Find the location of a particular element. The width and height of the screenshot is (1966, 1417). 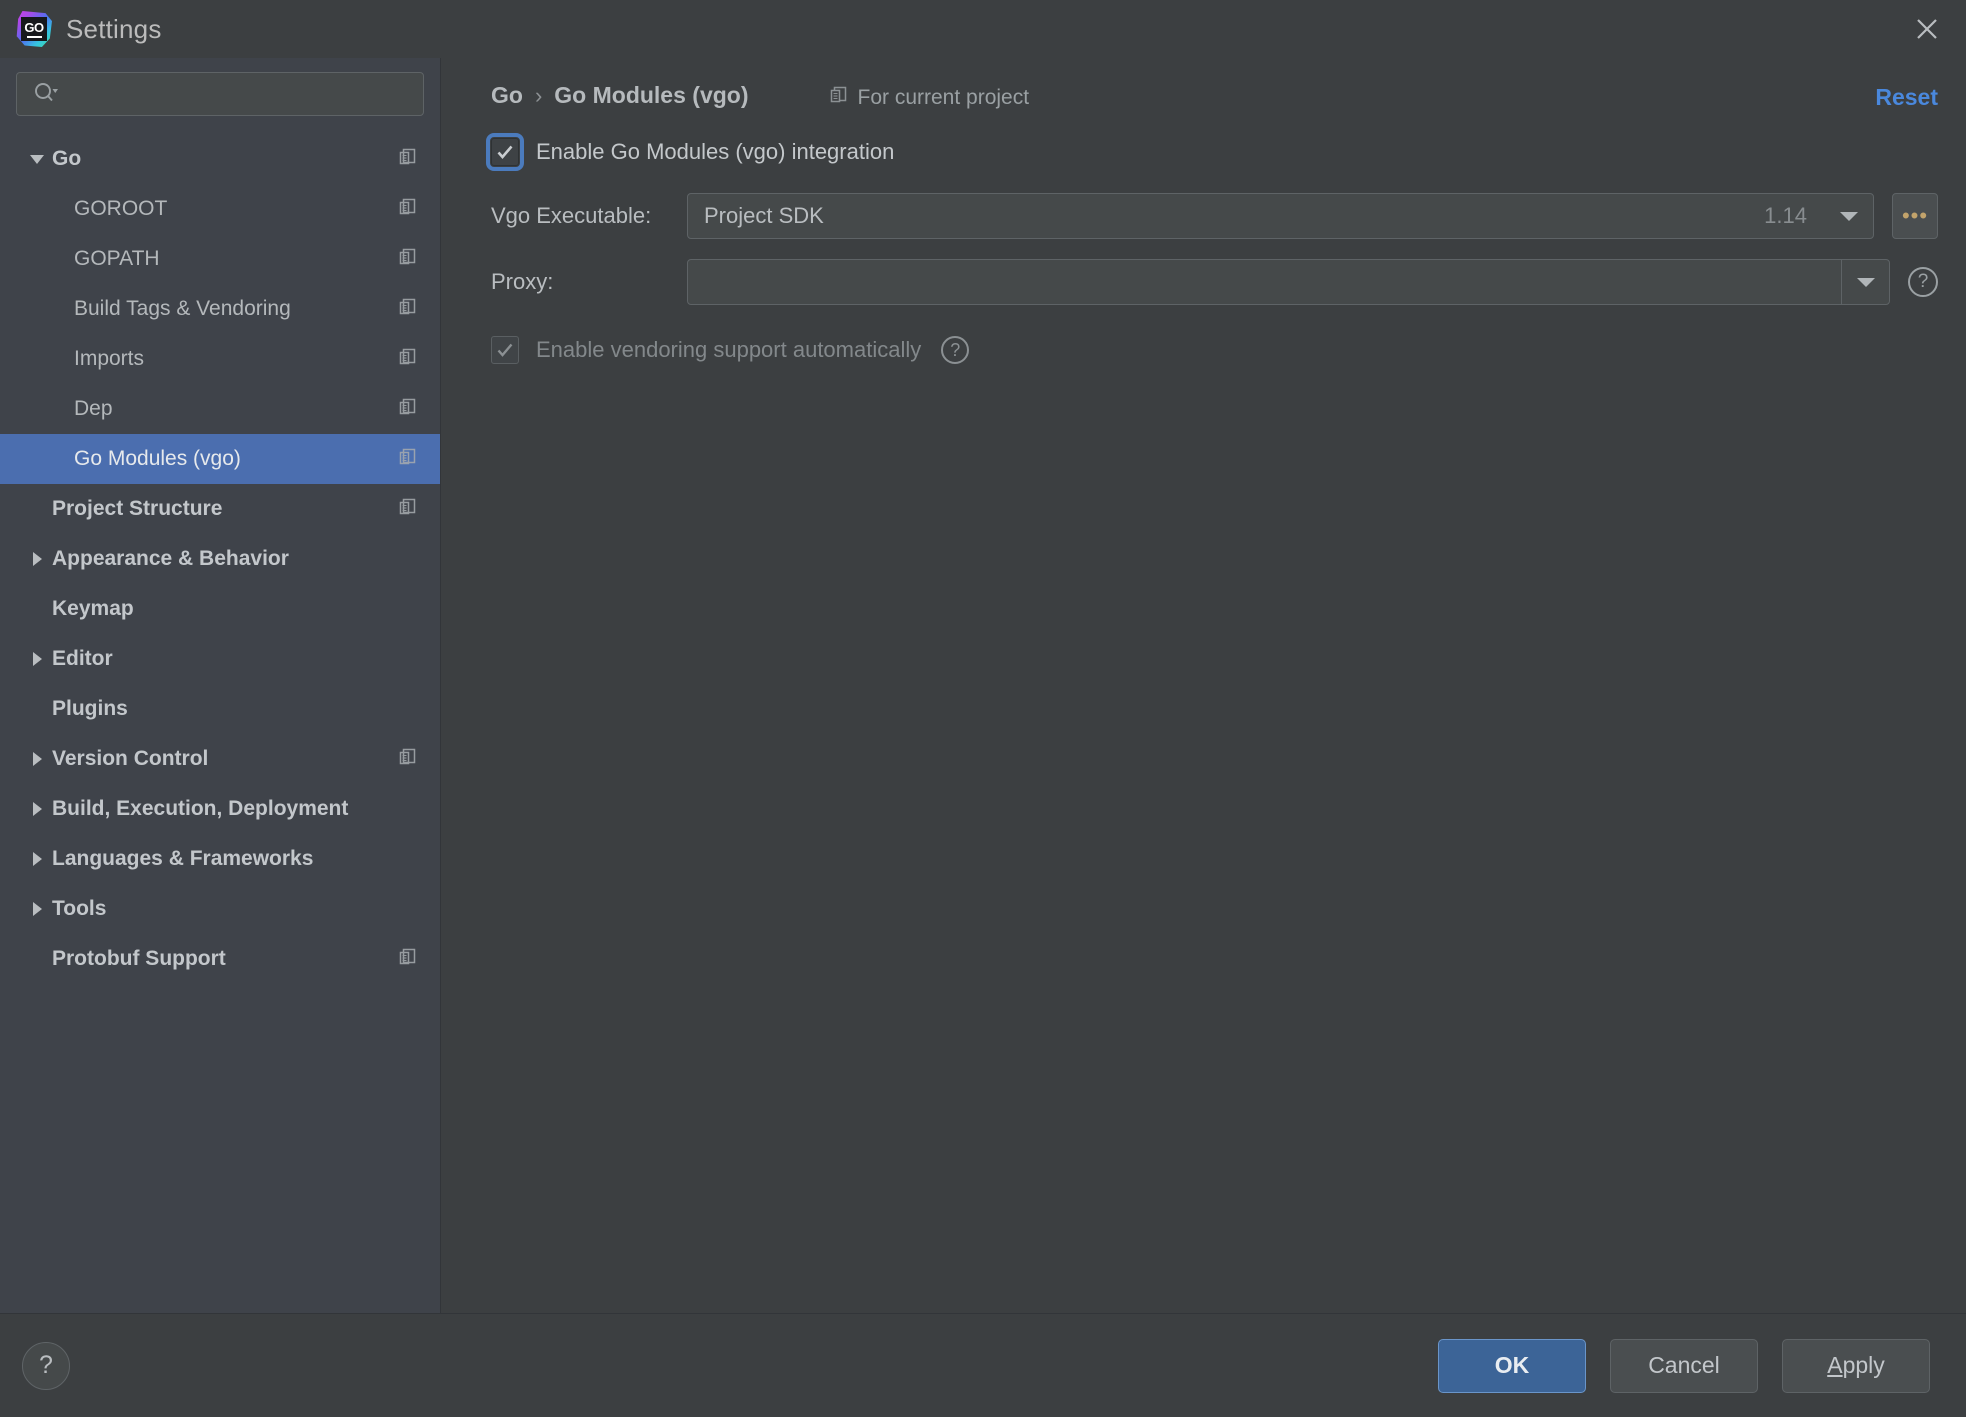

proxy-combo is located at coordinates (1288, 282).